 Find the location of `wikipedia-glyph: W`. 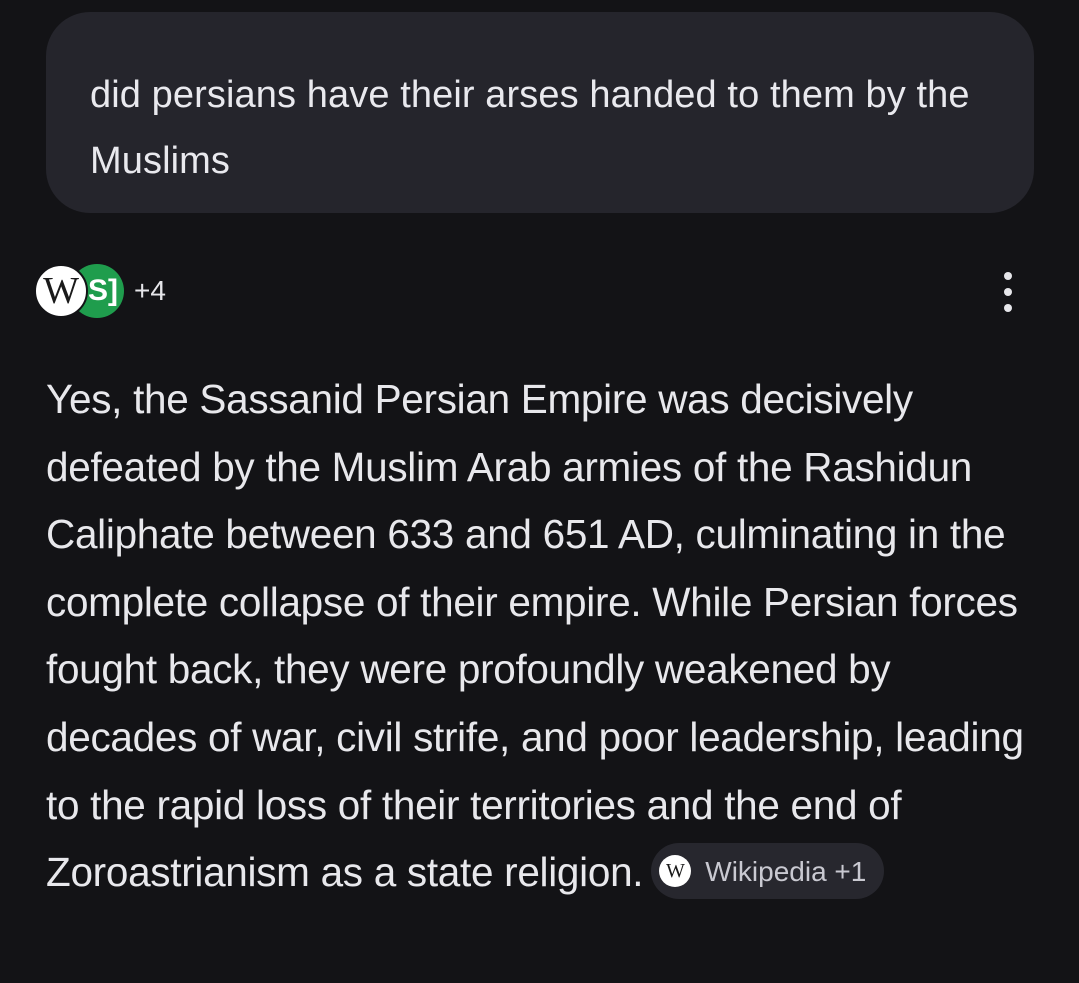

wikipedia-glyph: W is located at coordinates (61, 291).